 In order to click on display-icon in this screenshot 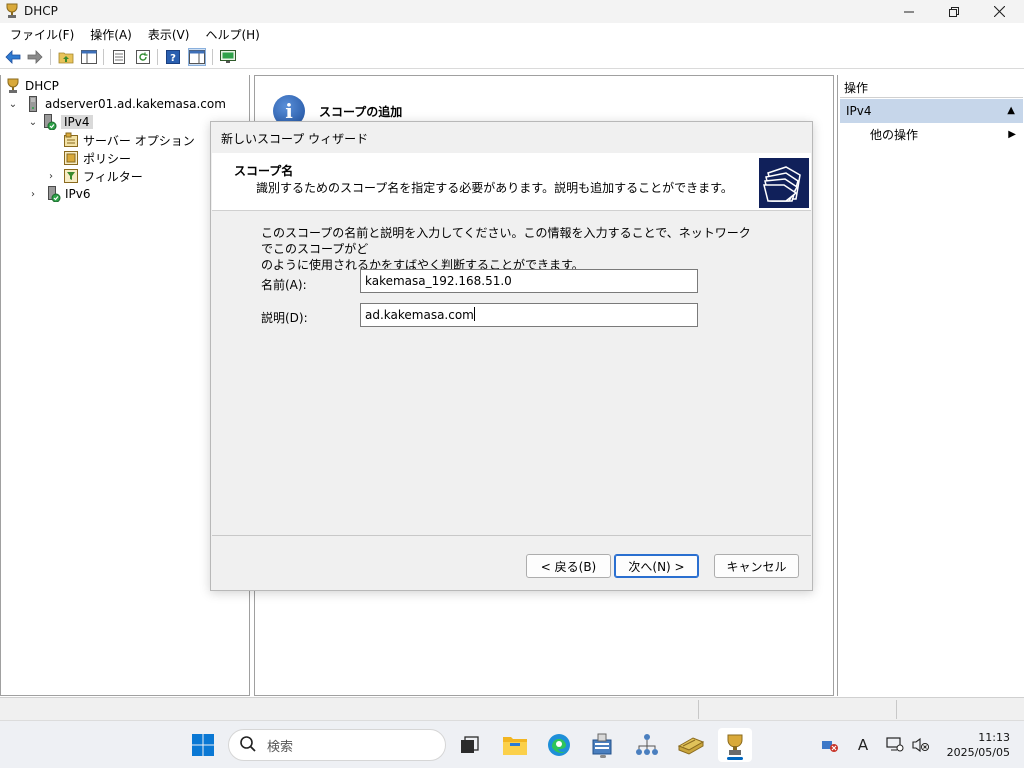, I will do `click(895, 744)`.